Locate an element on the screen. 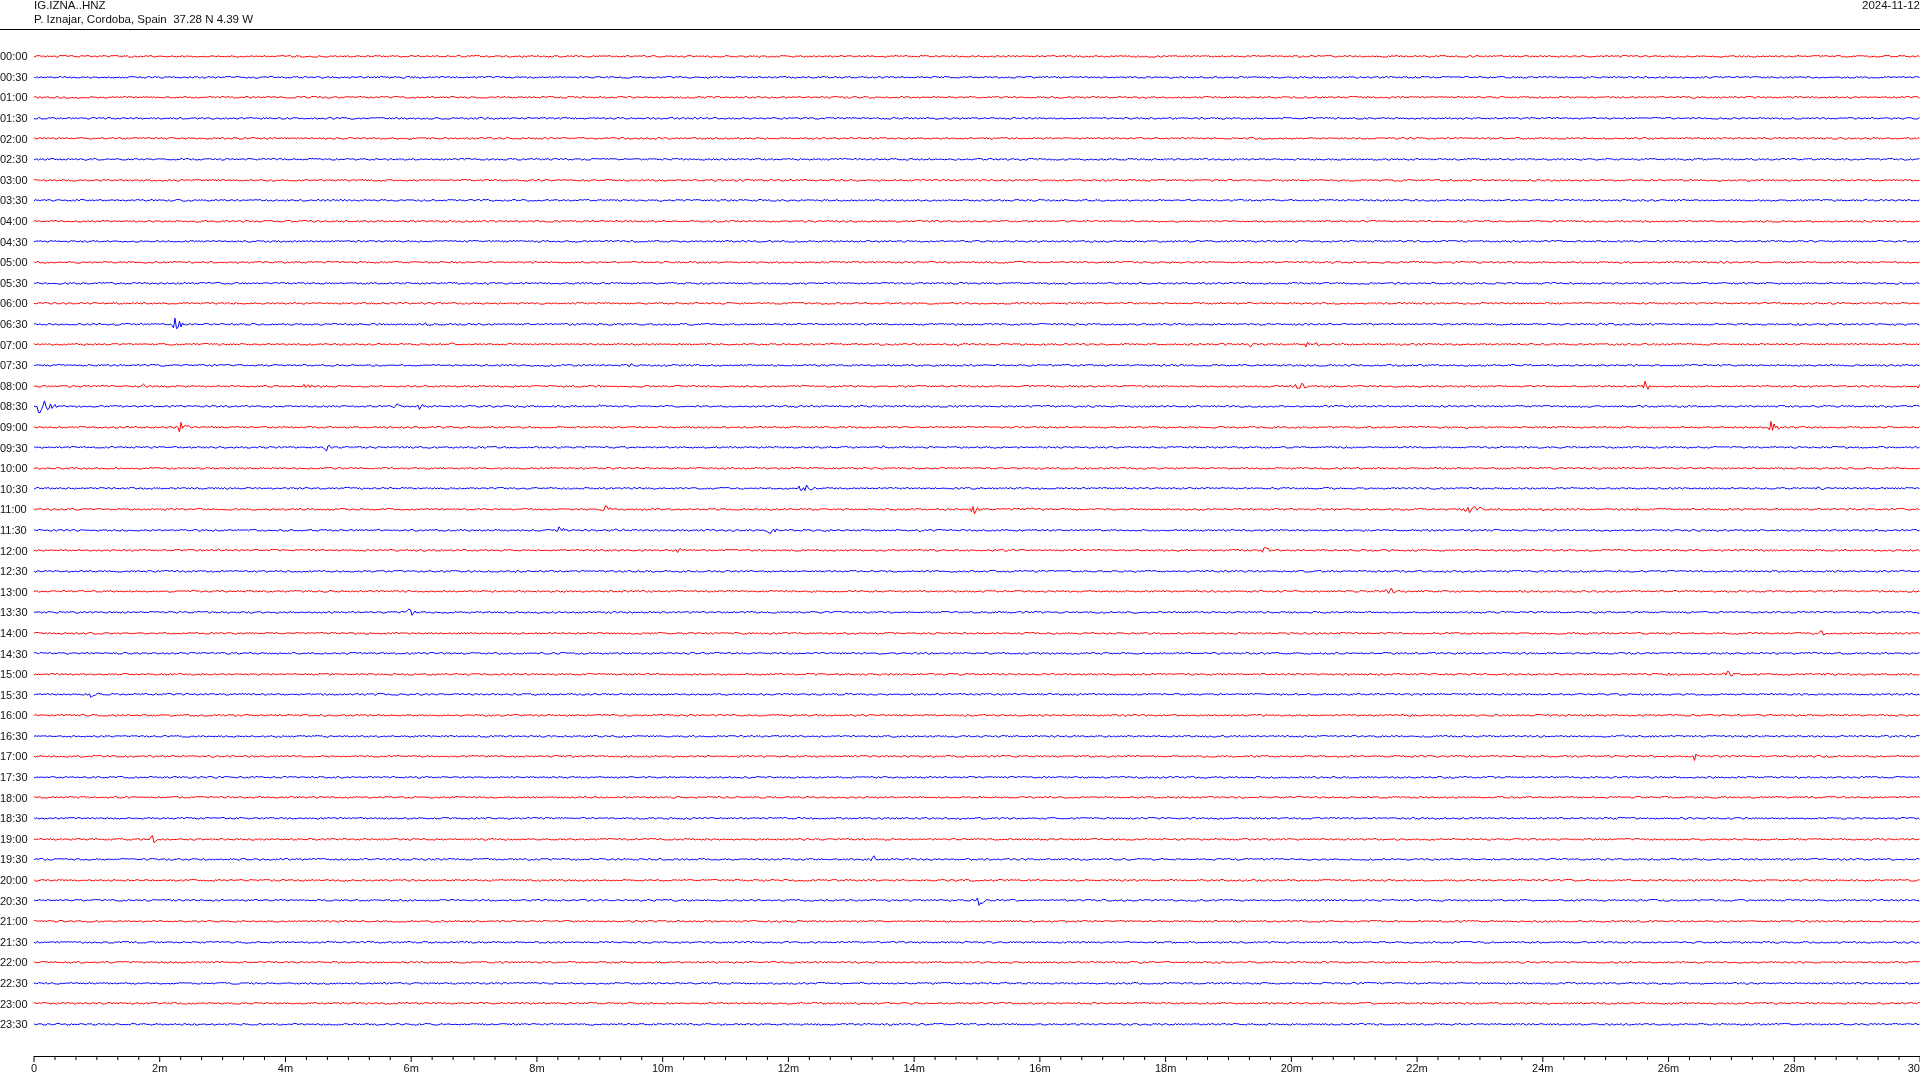 The height and width of the screenshot is (1080, 1920). row-time-label: 21:30 is located at coordinates (14, 941).